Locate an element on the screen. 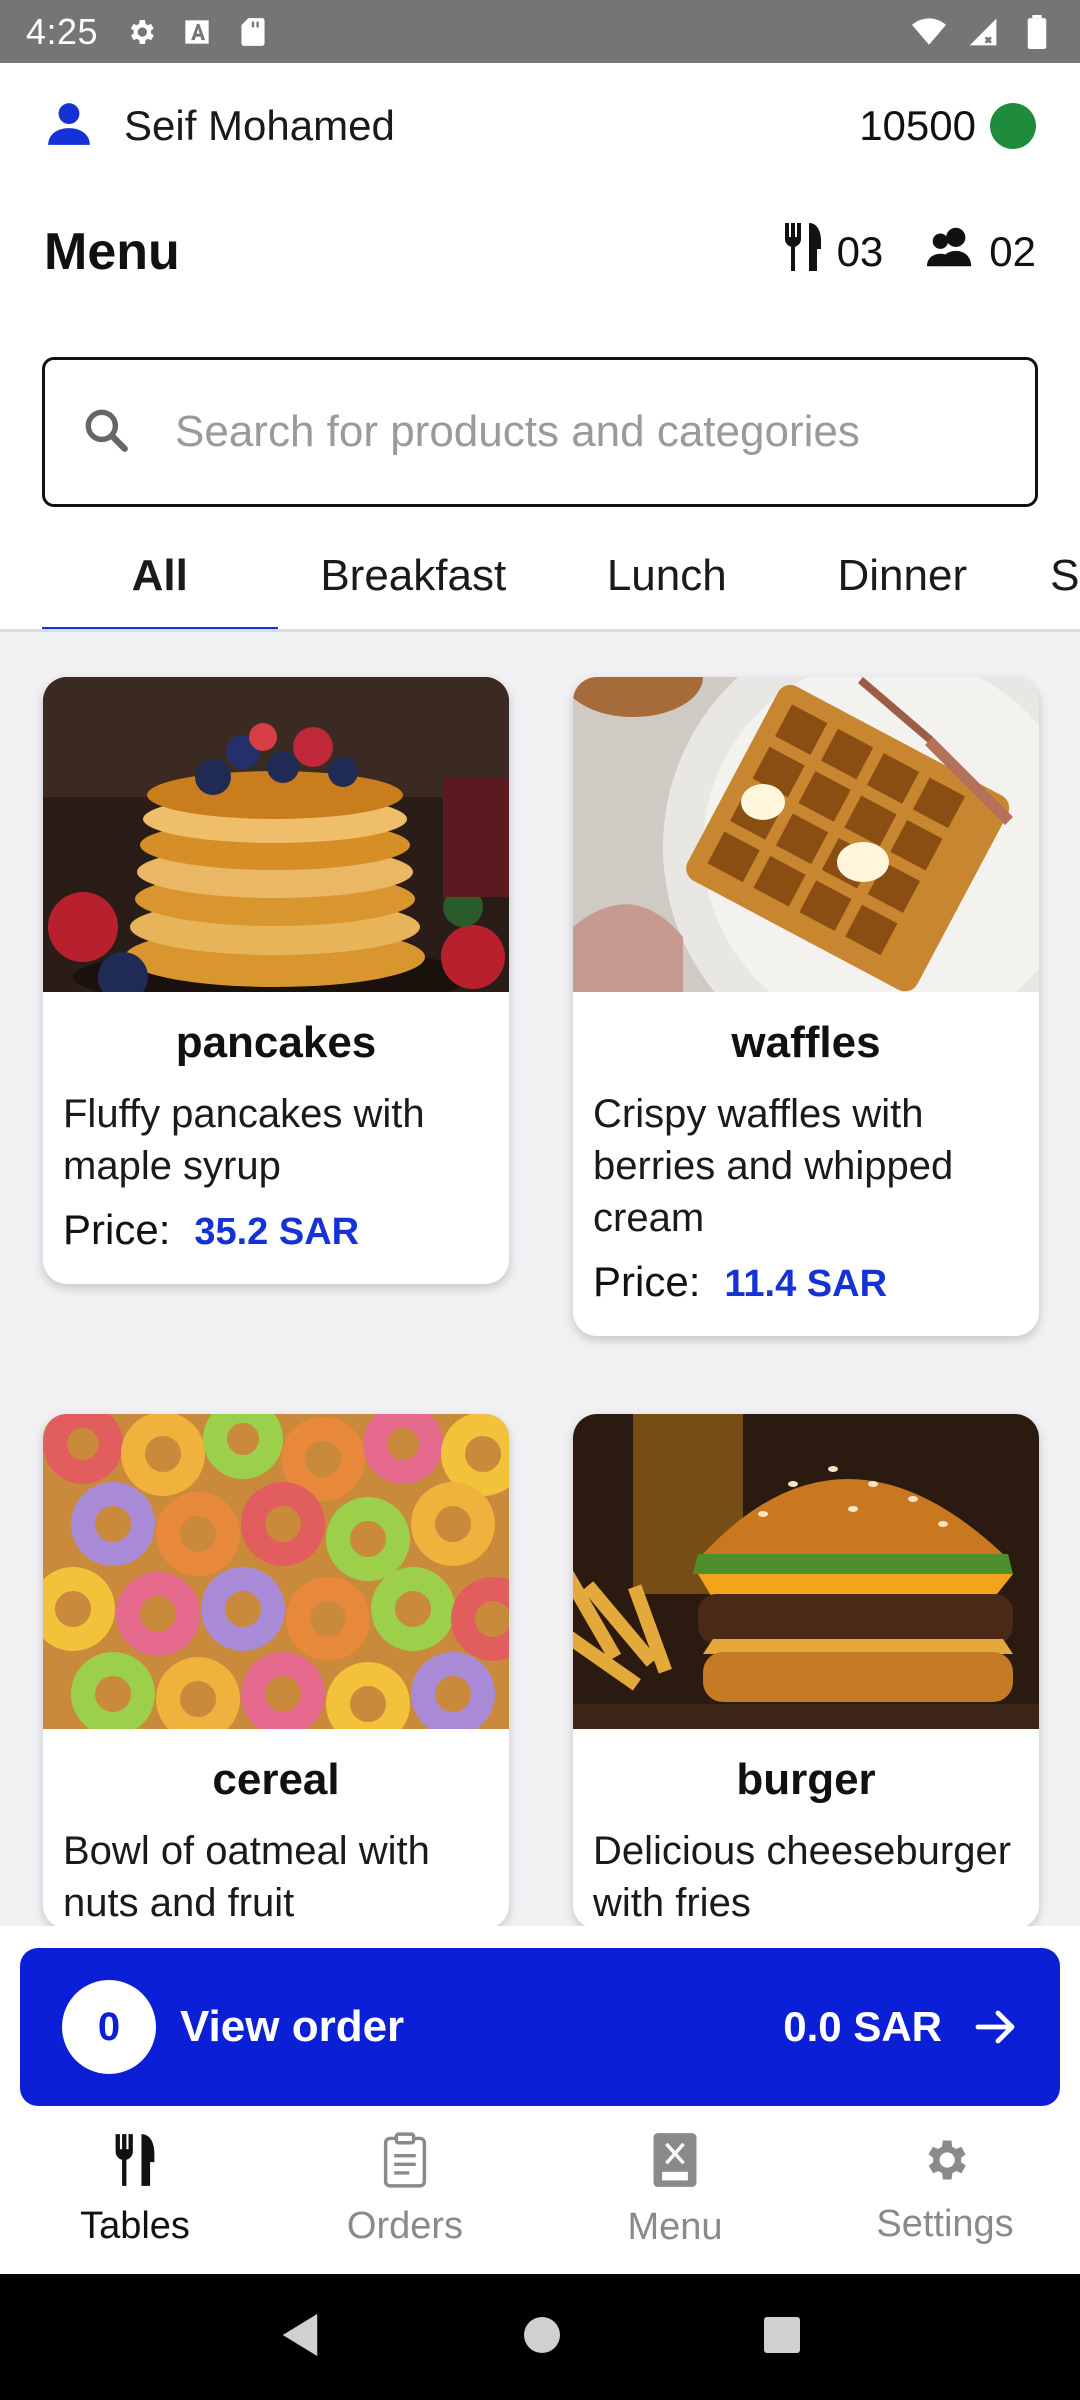 Image resolution: width=1080 pixels, height=2400 pixels. tables-count: 03 is located at coordinates (860, 251).